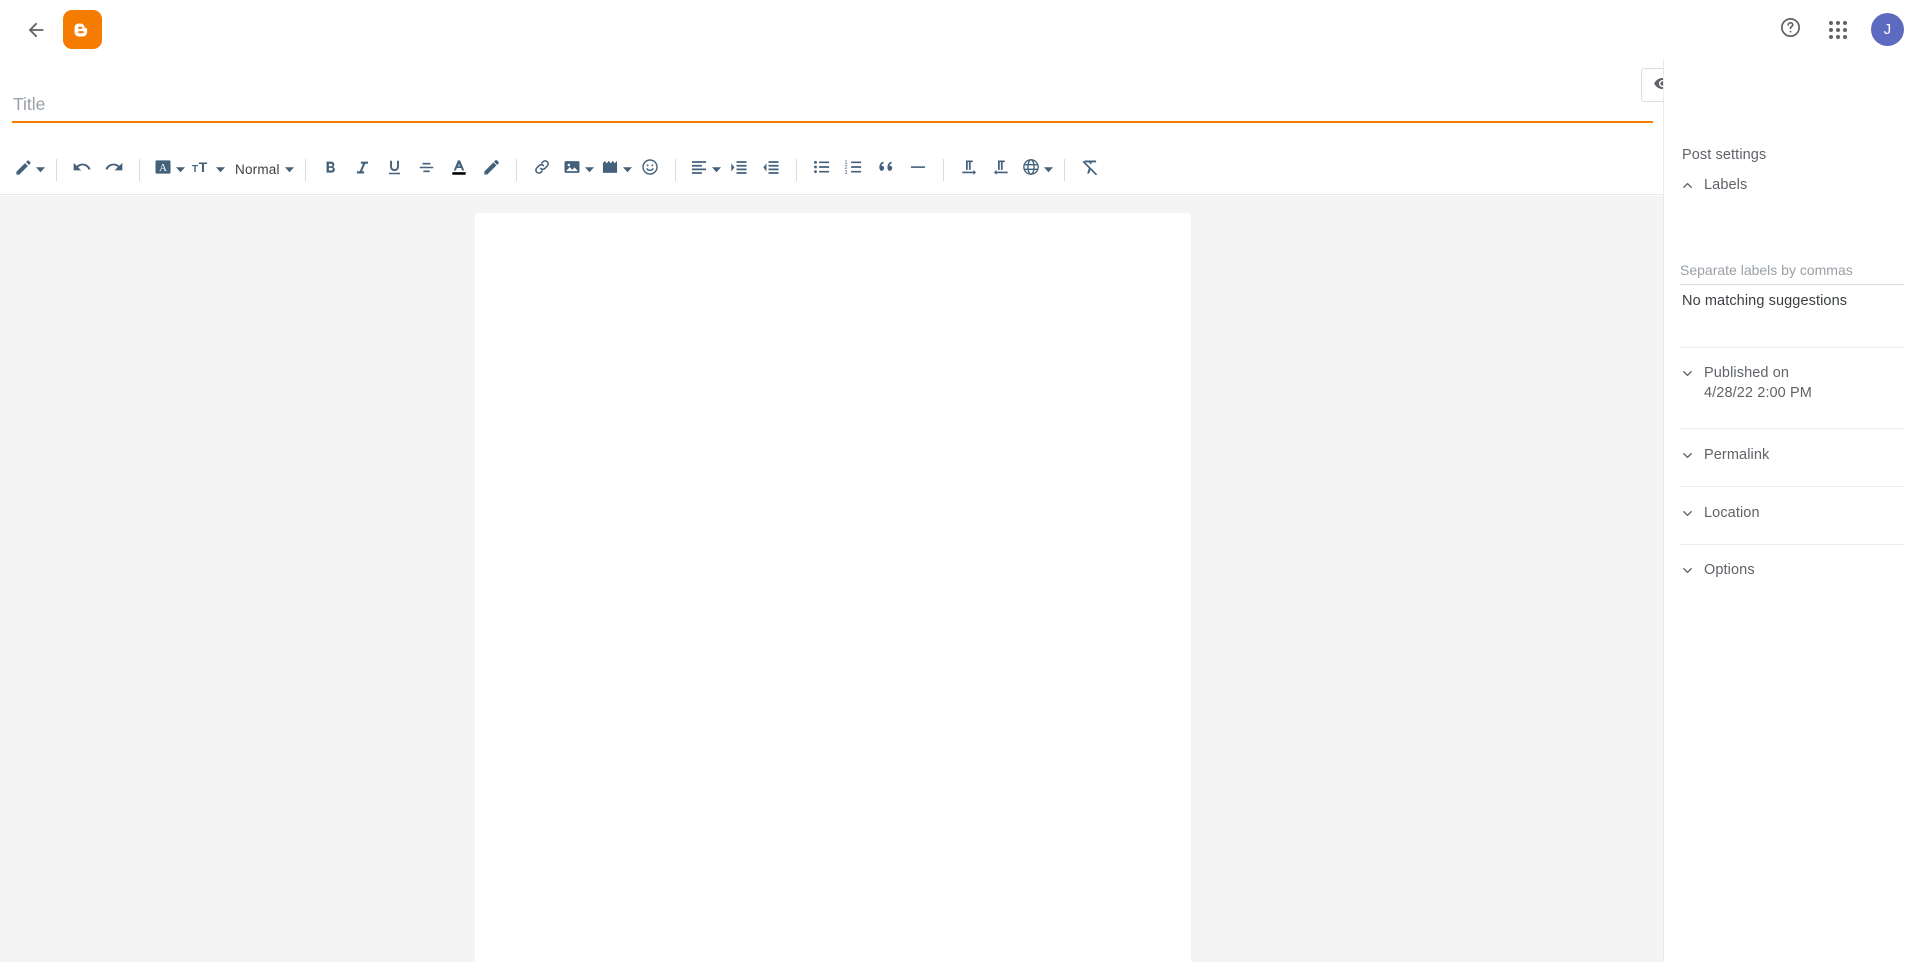 The height and width of the screenshot is (962, 1920). What do you see at coordinates (195, 169) in the screenshot?
I see `svg-text: T` at bounding box center [195, 169].